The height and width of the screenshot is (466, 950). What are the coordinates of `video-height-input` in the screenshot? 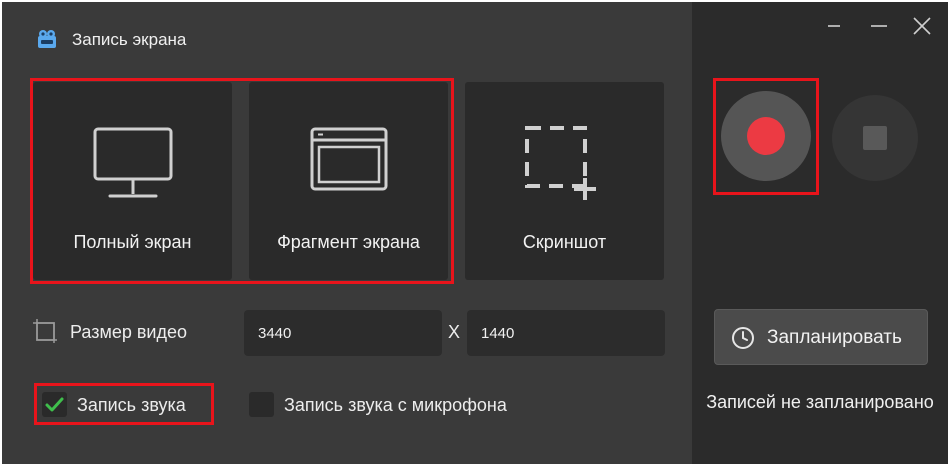 It's located at (566, 333).